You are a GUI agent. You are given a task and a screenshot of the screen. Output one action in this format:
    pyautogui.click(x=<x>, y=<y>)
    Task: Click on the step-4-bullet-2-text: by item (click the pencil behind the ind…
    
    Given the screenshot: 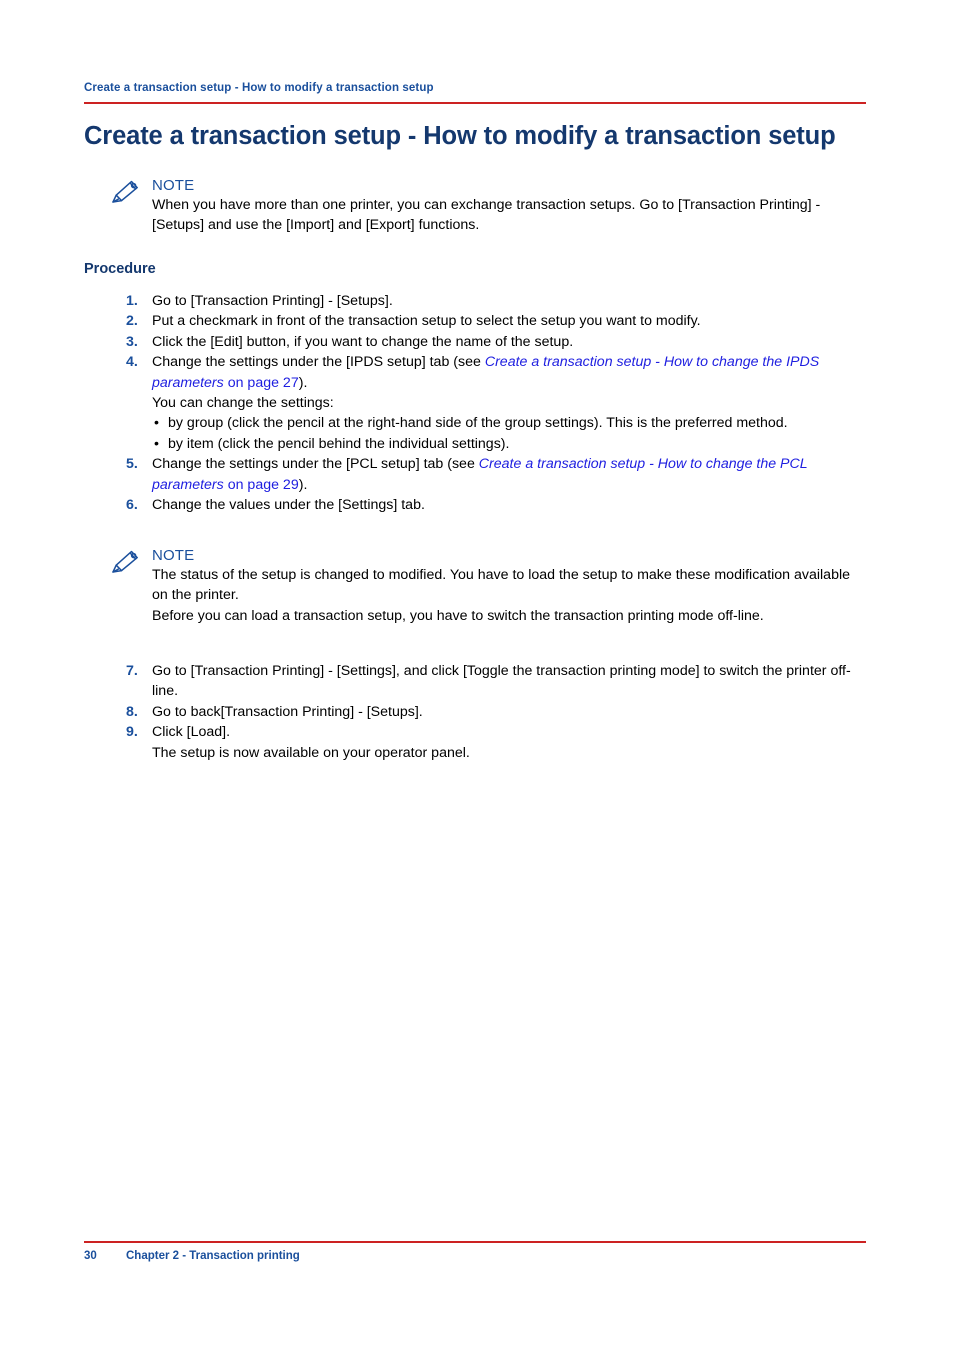 What is the action you would take?
    pyautogui.click(x=339, y=443)
    